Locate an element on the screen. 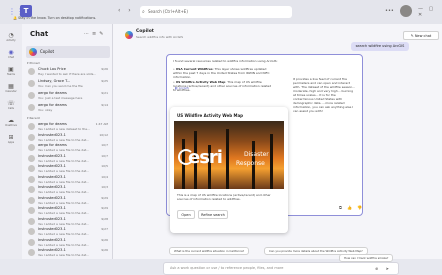  more-options-icon: ••• is located at coordinates (390, 12).